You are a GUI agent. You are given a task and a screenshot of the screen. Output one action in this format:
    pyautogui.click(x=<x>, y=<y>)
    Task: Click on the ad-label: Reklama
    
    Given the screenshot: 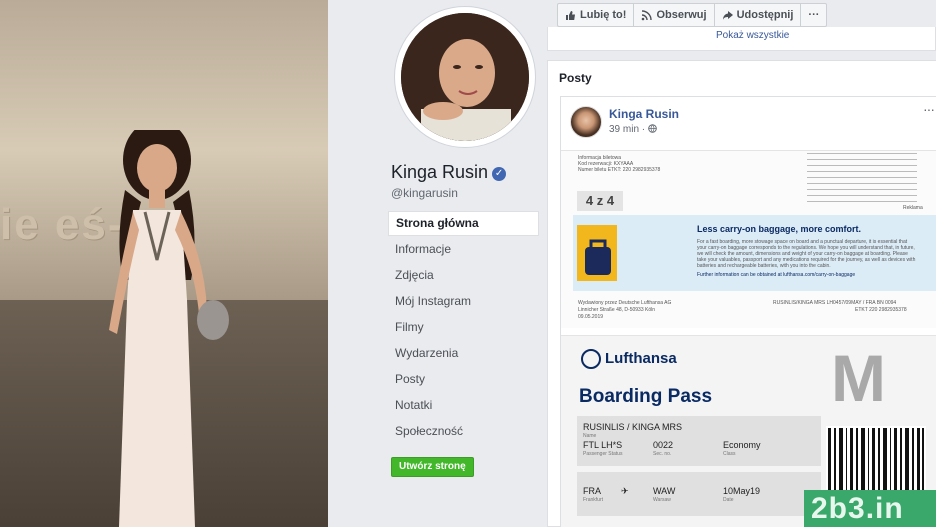 What is the action you would take?
    pyautogui.click(x=913, y=208)
    